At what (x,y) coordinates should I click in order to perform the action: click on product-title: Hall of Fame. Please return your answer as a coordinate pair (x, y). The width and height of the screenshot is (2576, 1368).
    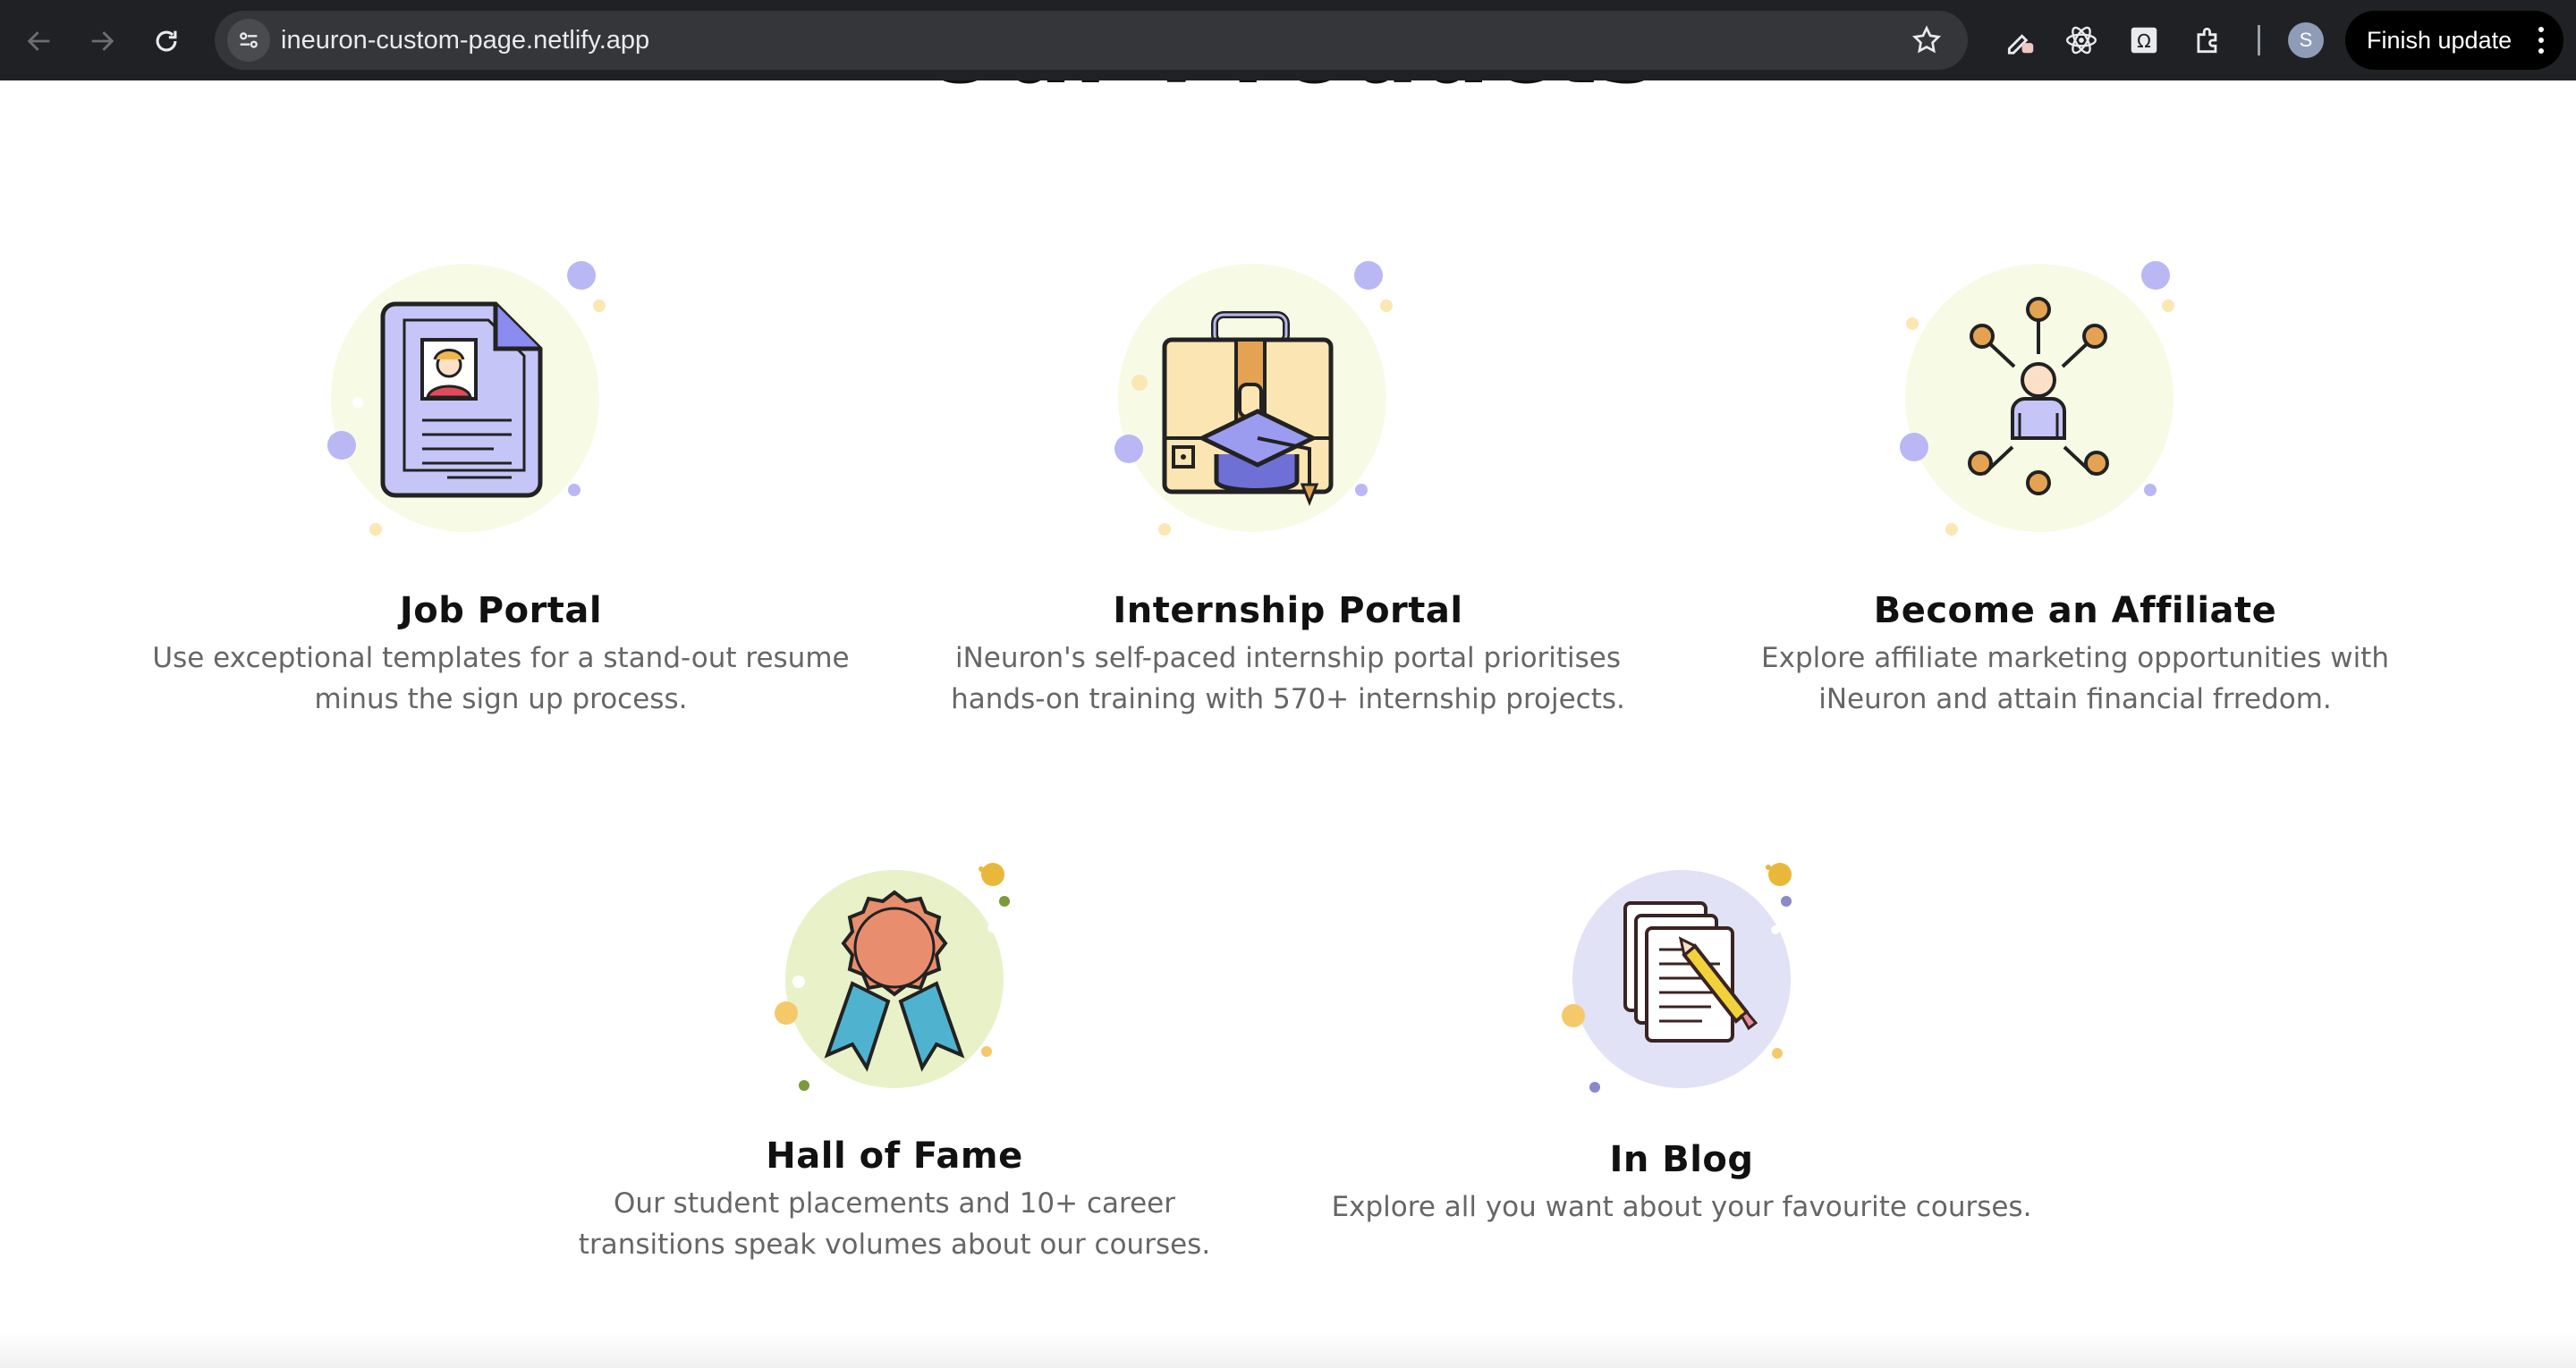
    Looking at the image, I should click on (894, 1156).